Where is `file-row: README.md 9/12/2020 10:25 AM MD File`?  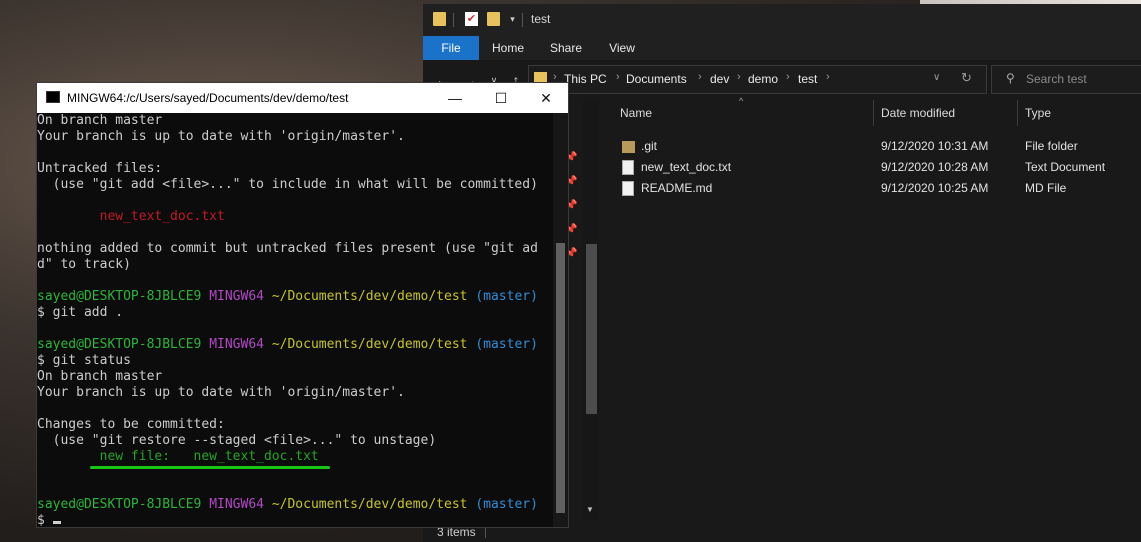 file-row: README.md 9/12/2020 10:25 AM MD File is located at coordinates (870, 188).